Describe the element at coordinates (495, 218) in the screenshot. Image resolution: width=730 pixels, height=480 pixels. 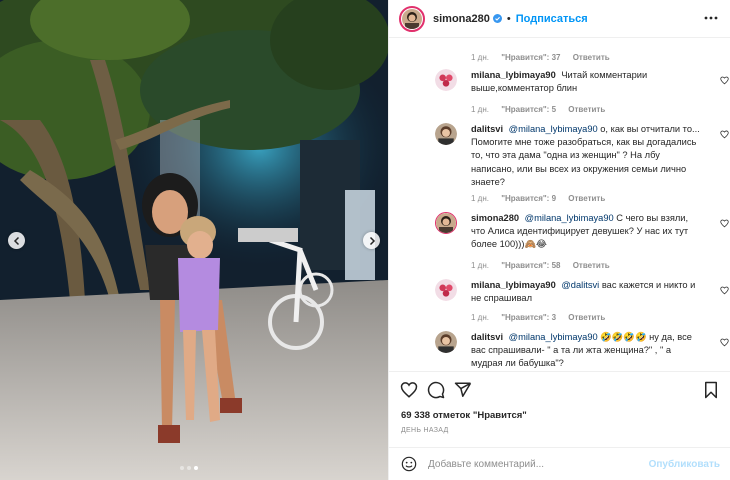
I see `comment-username: simona280` at that location.